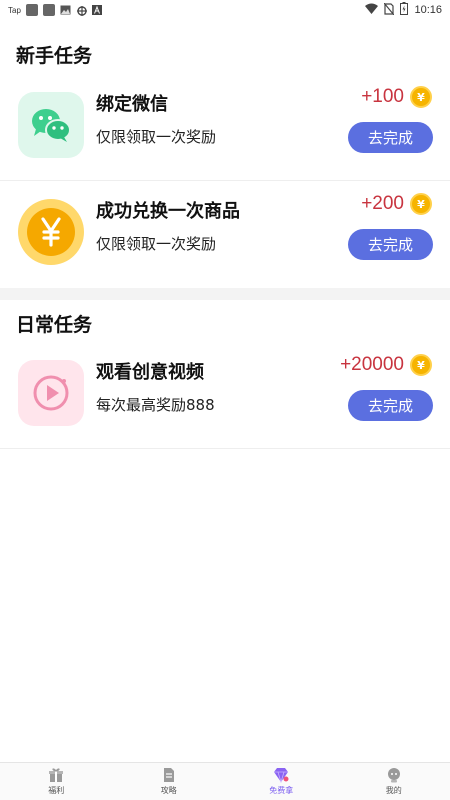  I want to click on nav-item-mine: 我的, so click(394, 781).